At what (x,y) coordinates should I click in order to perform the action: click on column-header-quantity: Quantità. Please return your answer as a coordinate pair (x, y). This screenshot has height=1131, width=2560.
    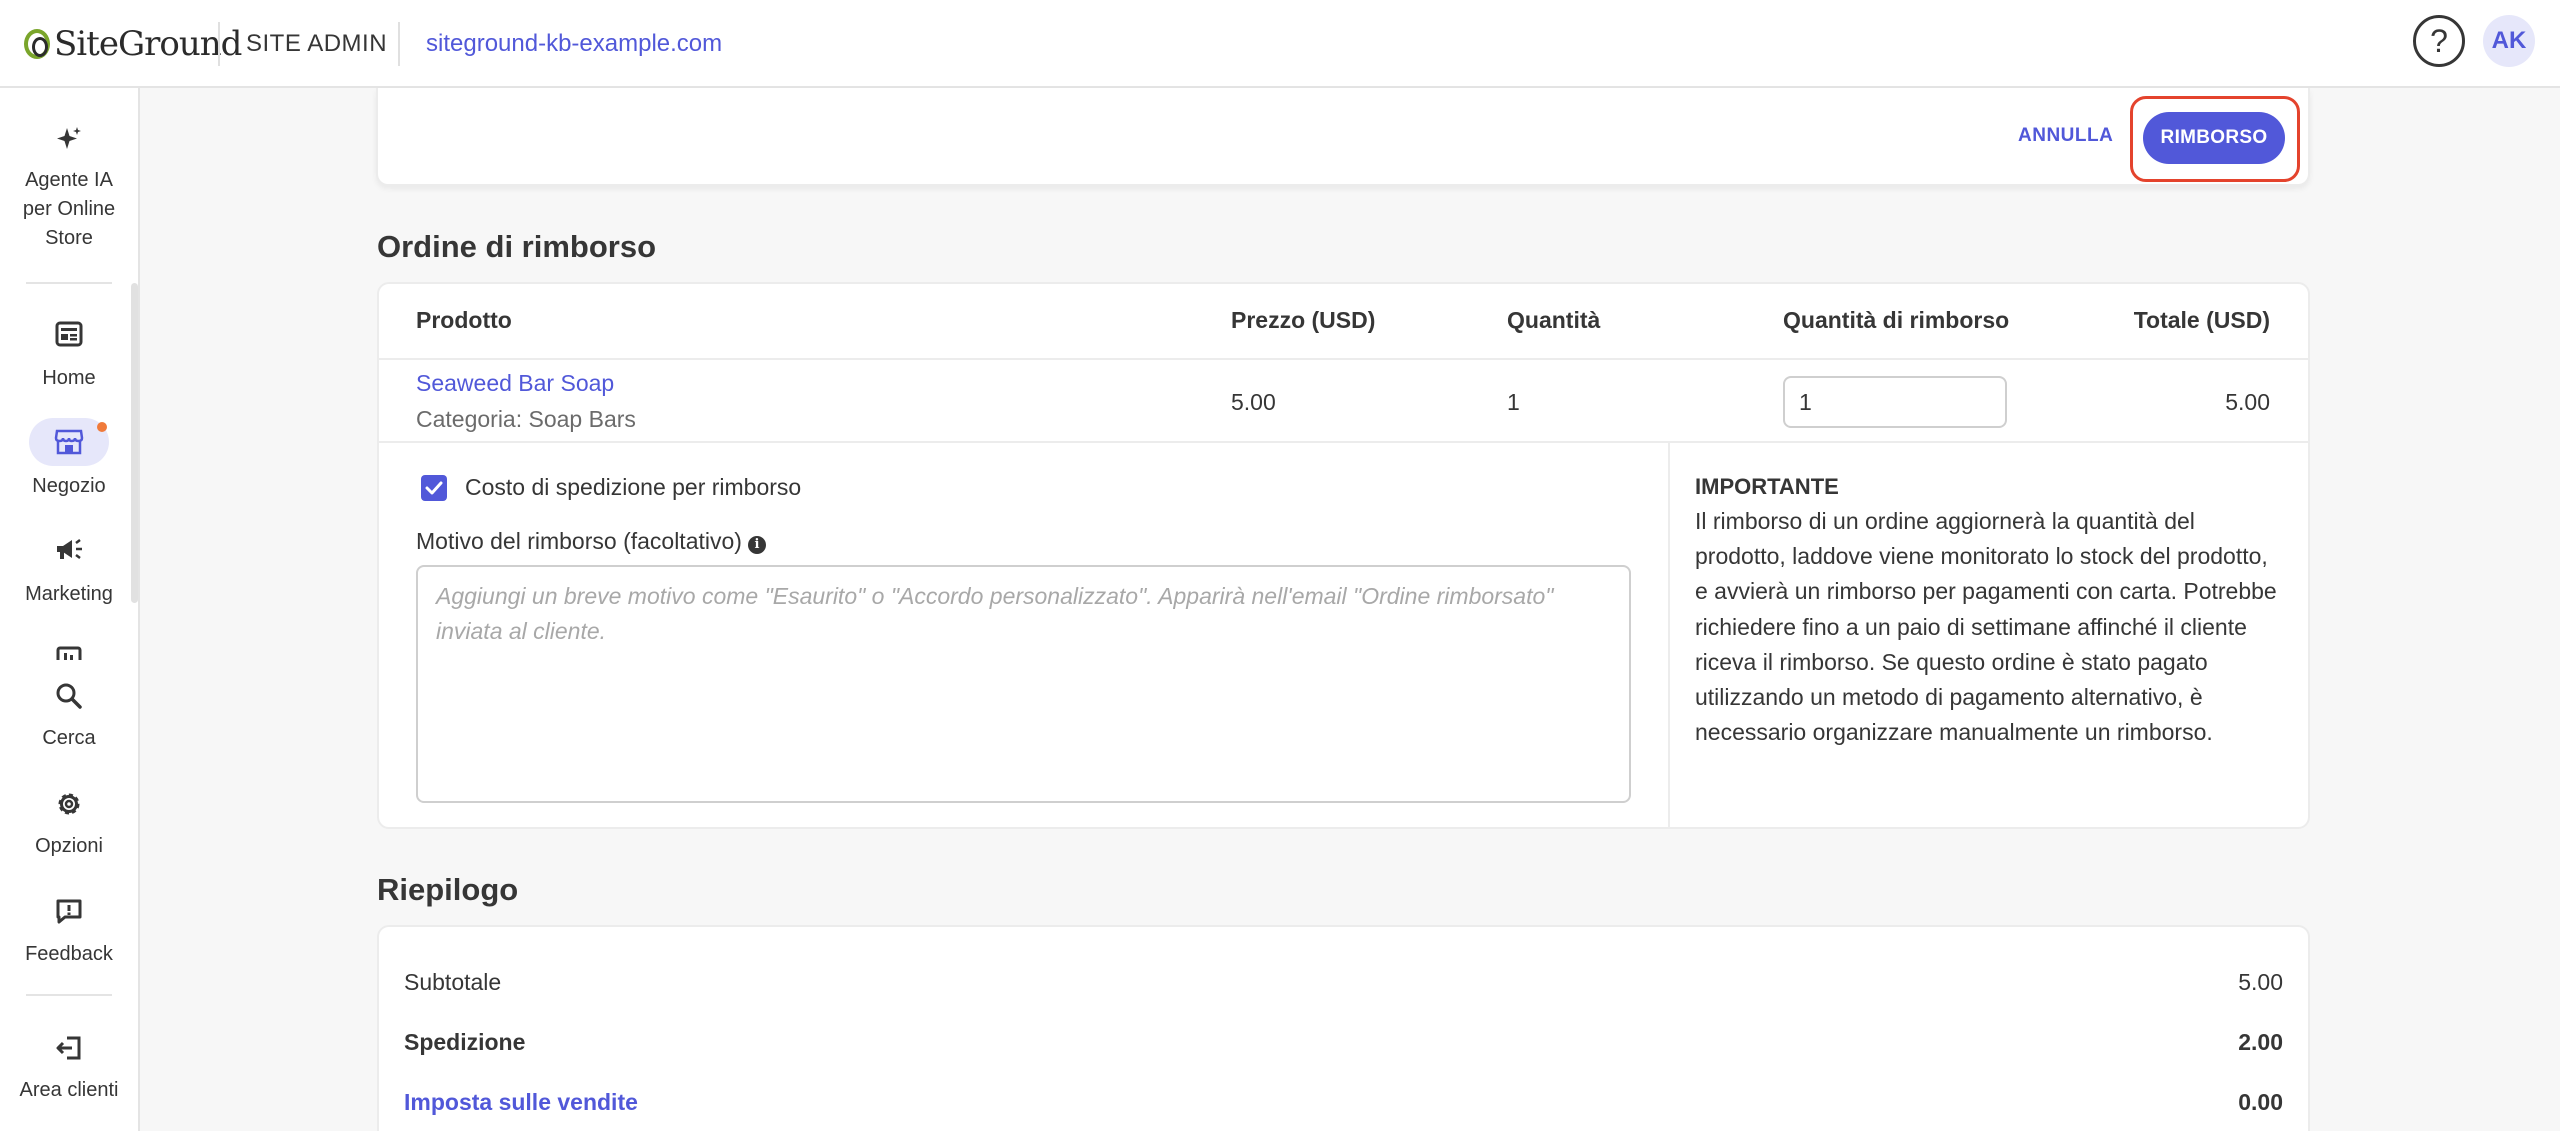
    Looking at the image, I should click on (1554, 320).